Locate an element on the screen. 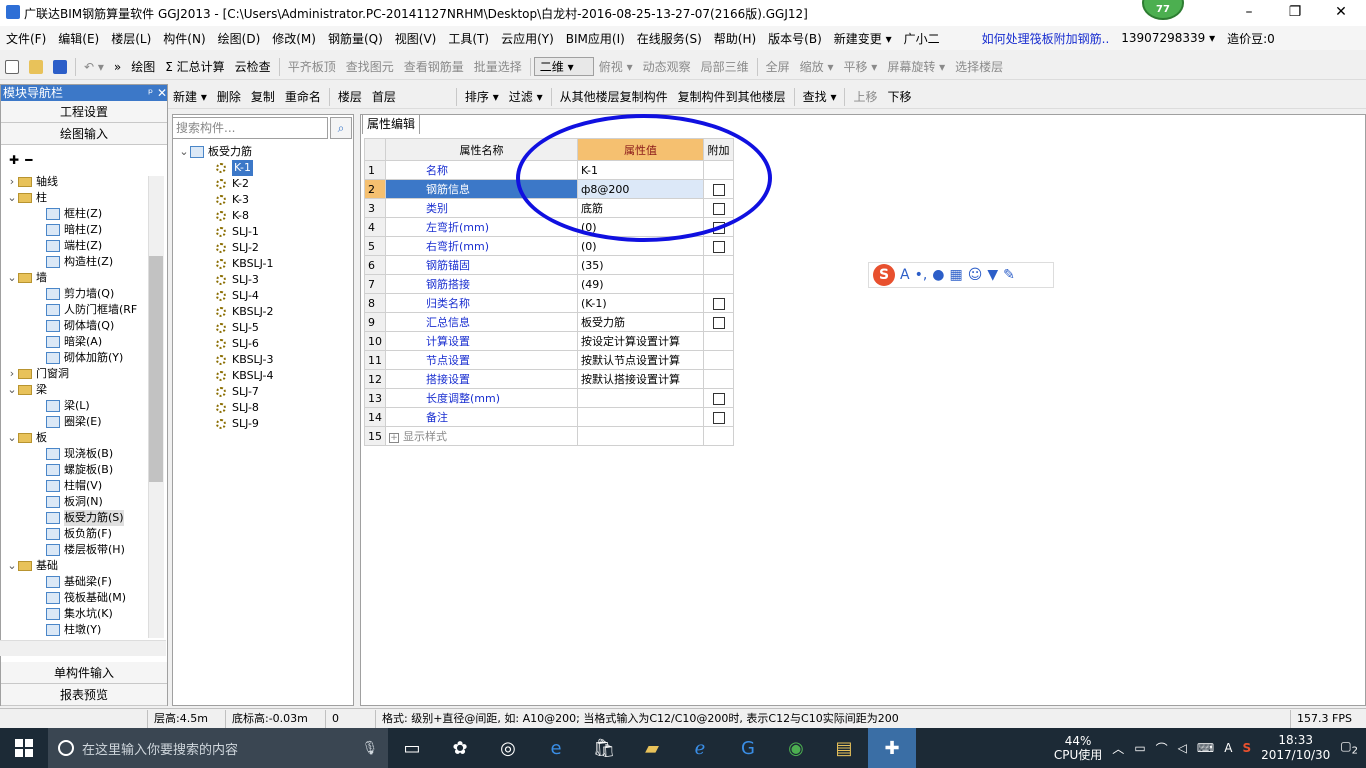  microphone-icon: 🎙 is located at coordinates (369, 748).